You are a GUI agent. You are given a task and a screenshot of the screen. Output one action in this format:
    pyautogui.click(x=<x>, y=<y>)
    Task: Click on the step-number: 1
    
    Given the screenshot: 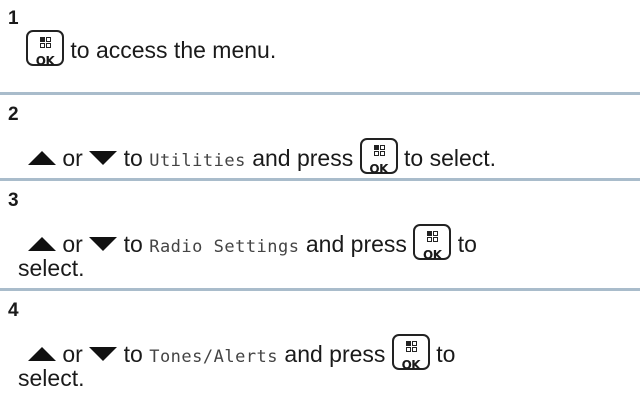 What is the action you would take?
    pyautogui.click(x=13, y=18)
    